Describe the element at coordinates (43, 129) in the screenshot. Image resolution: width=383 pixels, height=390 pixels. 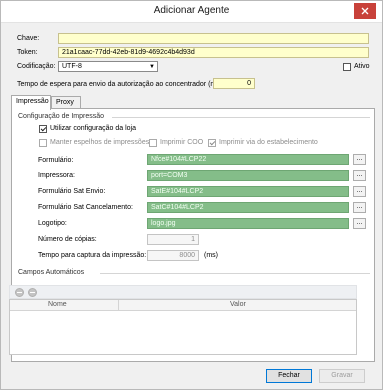
I see `usar-config-loja-checkbox` at that location.